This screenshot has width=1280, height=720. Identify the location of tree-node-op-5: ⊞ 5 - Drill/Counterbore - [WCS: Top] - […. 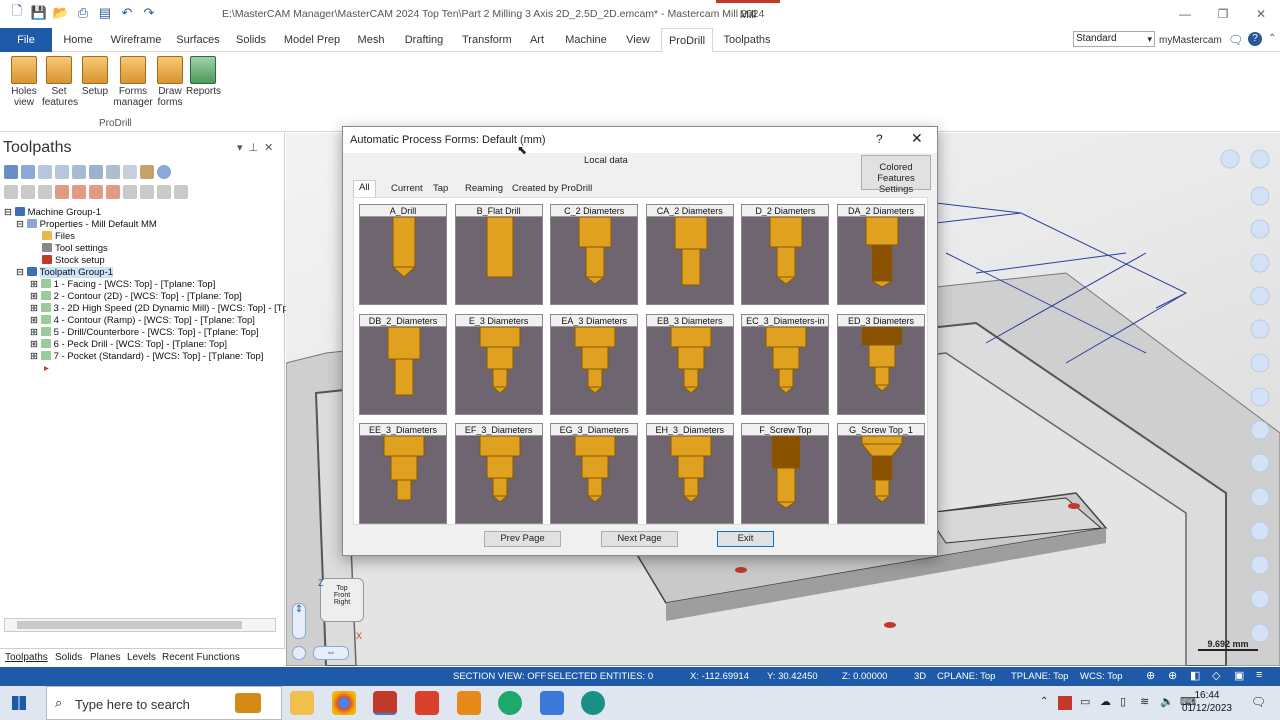
(144, 333).